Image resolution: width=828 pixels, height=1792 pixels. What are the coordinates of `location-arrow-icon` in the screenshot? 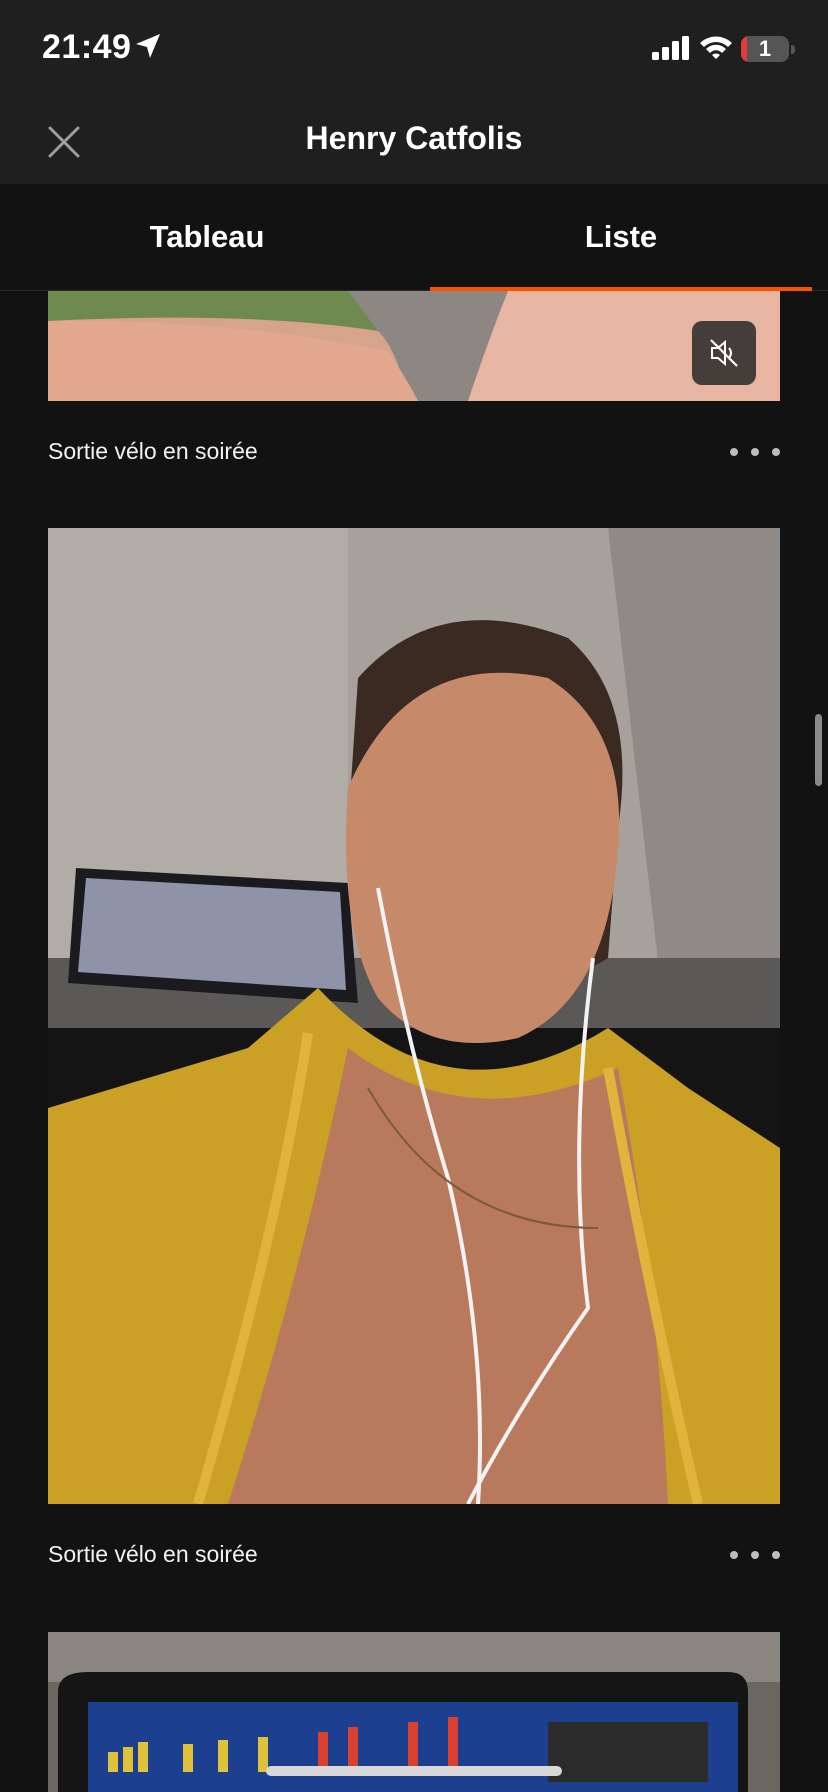 It's located at (148, 46).